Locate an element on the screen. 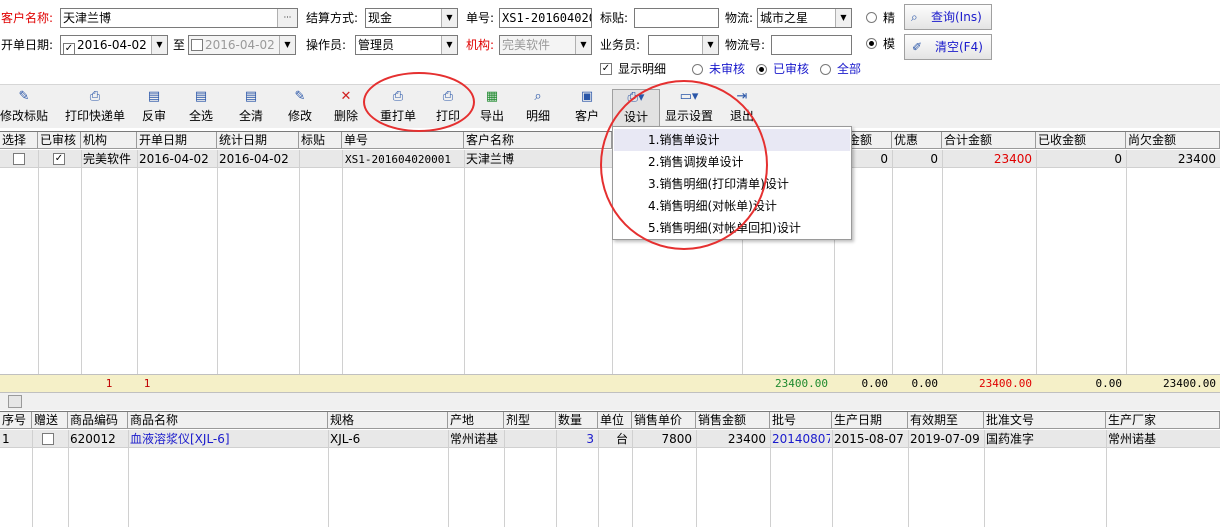 This screenshot has height=527, width=1220. toolbar-button-5: ✎ 修改 is located at coordinates (300, 108).